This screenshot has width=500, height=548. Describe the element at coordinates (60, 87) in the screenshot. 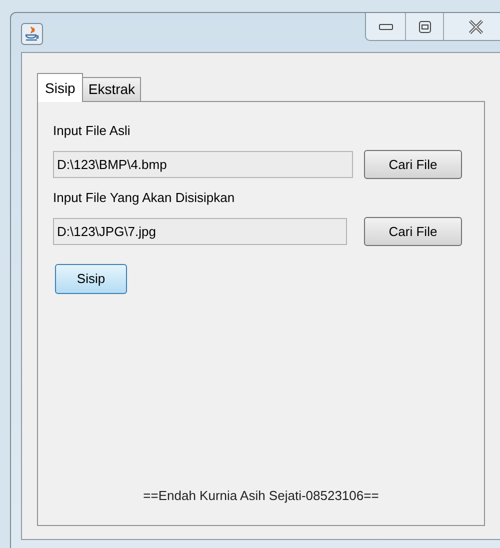

I see `tab: Sisip` at that location.